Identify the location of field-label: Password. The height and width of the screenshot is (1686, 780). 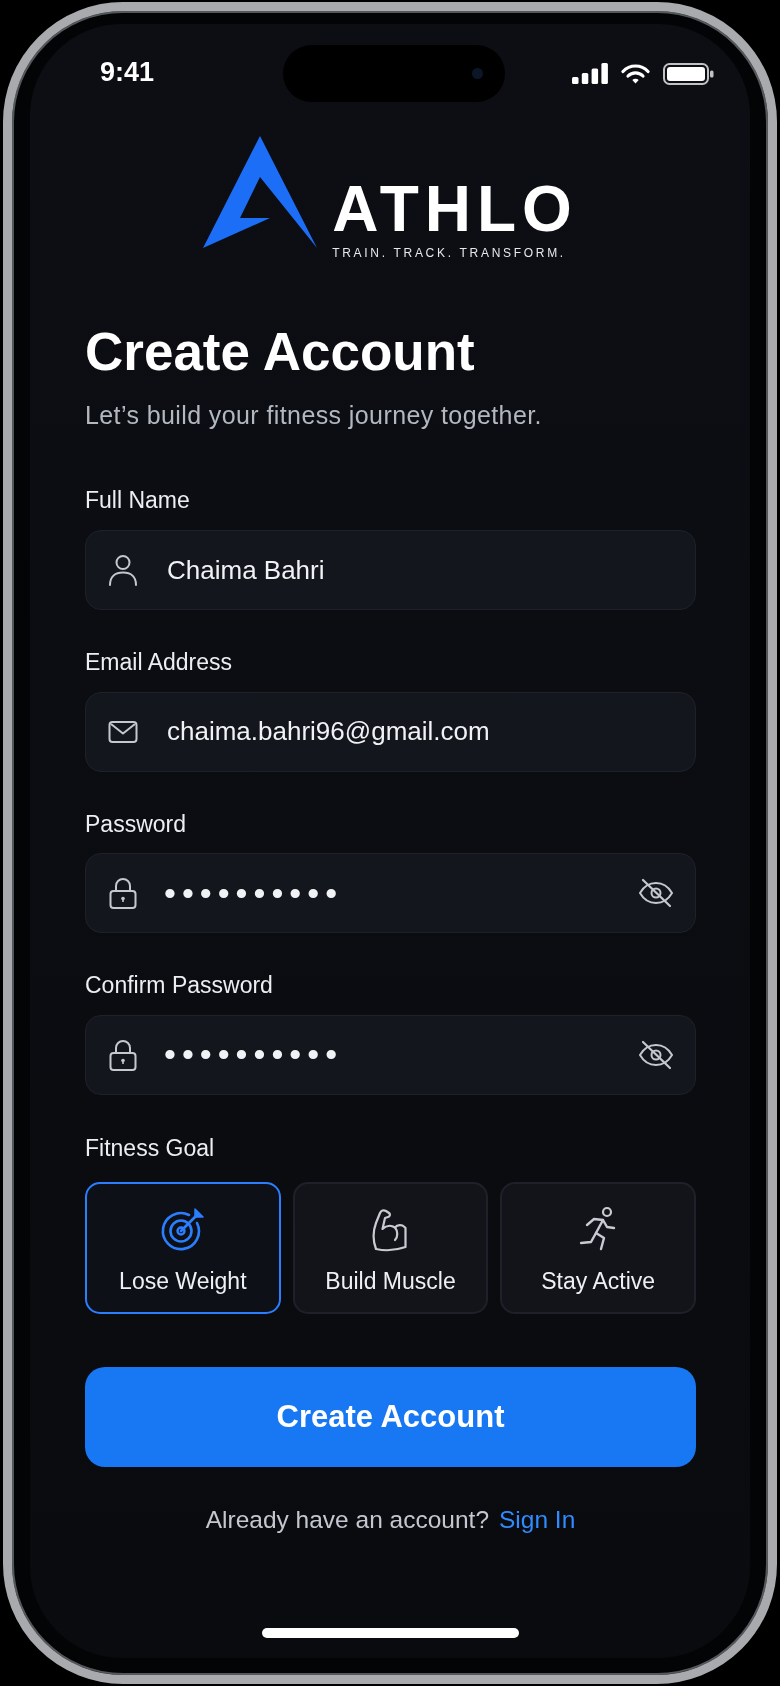
(135, 824).